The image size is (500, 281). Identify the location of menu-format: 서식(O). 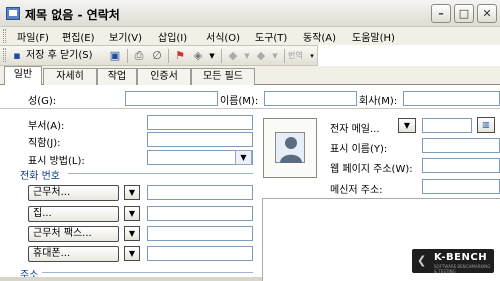
(223, 36).